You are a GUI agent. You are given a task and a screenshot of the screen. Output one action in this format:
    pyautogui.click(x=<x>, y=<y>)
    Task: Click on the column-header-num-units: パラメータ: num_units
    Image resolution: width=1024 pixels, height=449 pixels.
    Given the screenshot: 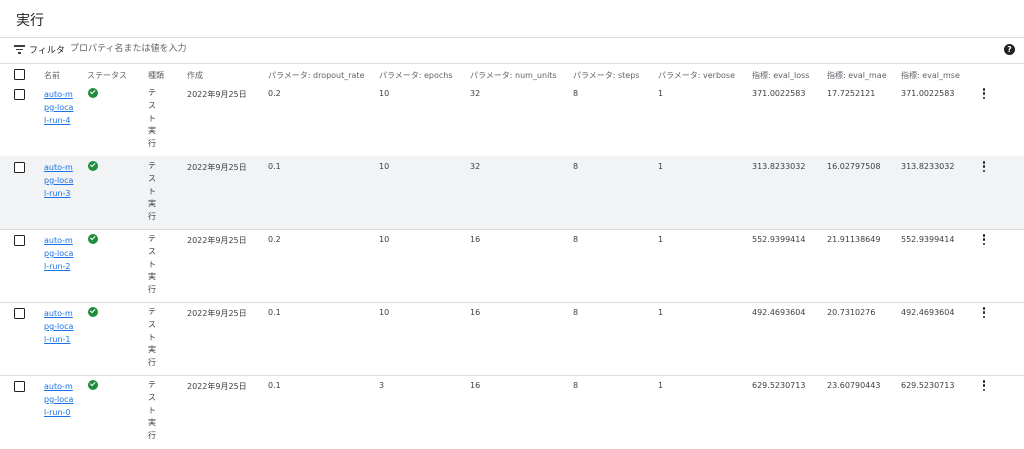 What is the action you would take?
    pyautogui.click(x=513, y=75)
    